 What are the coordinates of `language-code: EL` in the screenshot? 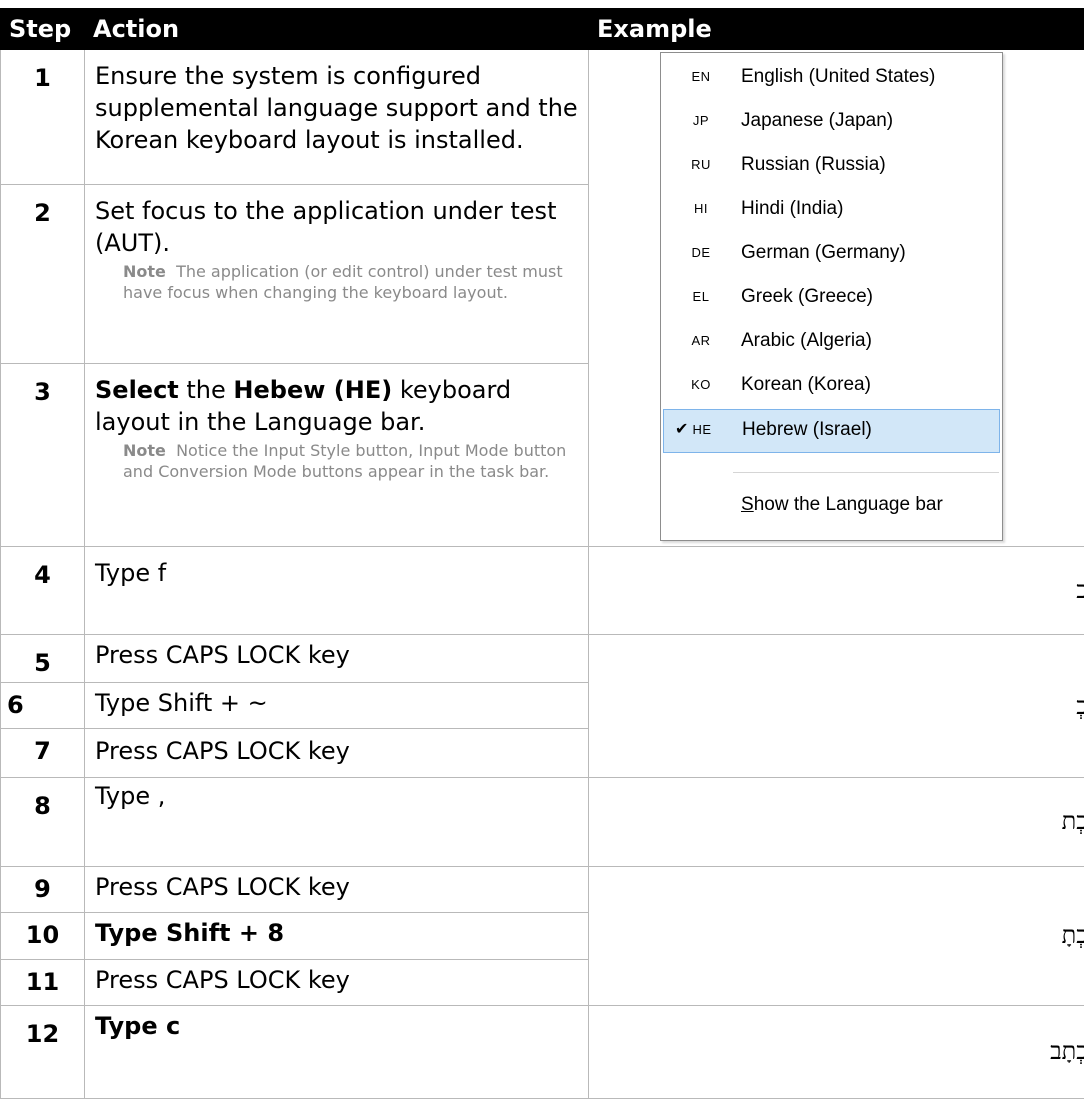 It's located at (701, 296).